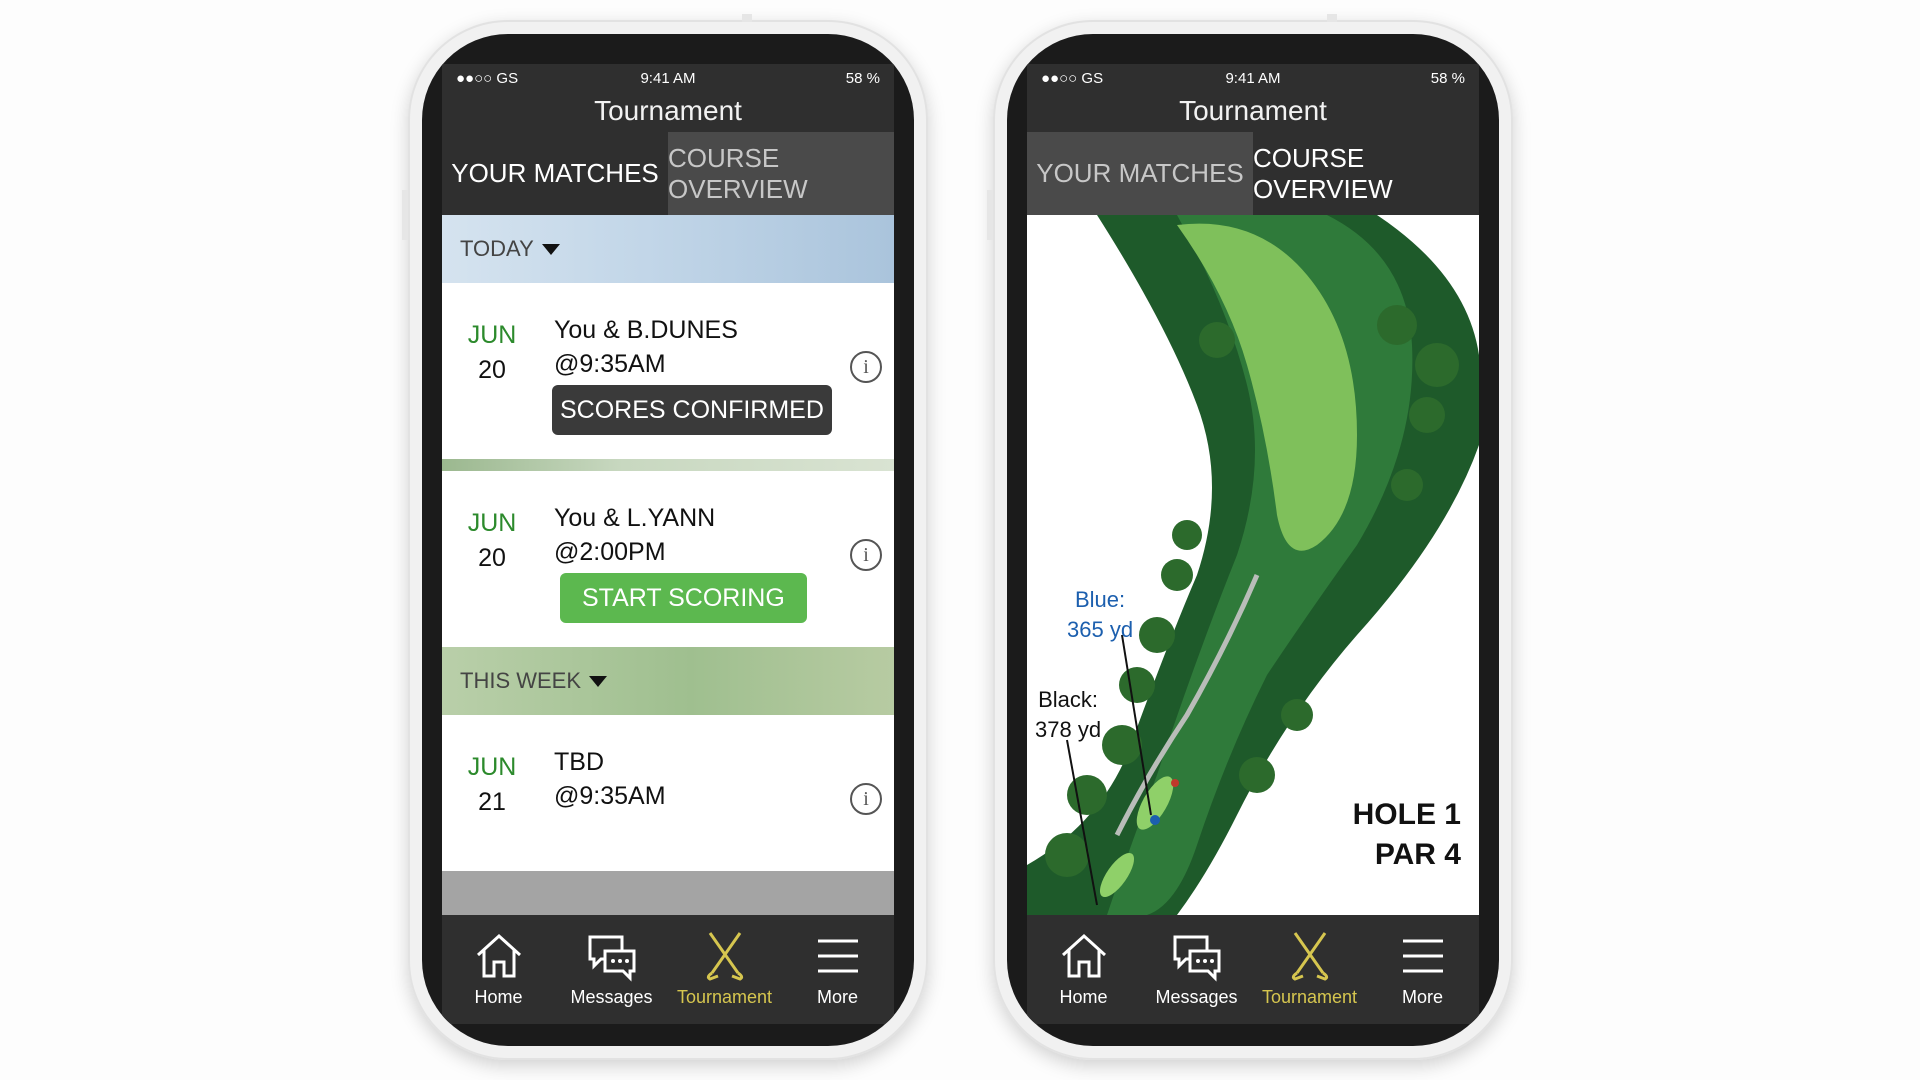  I want to click on black-tee-label: Black: 378 yd, so click(1068, 715).